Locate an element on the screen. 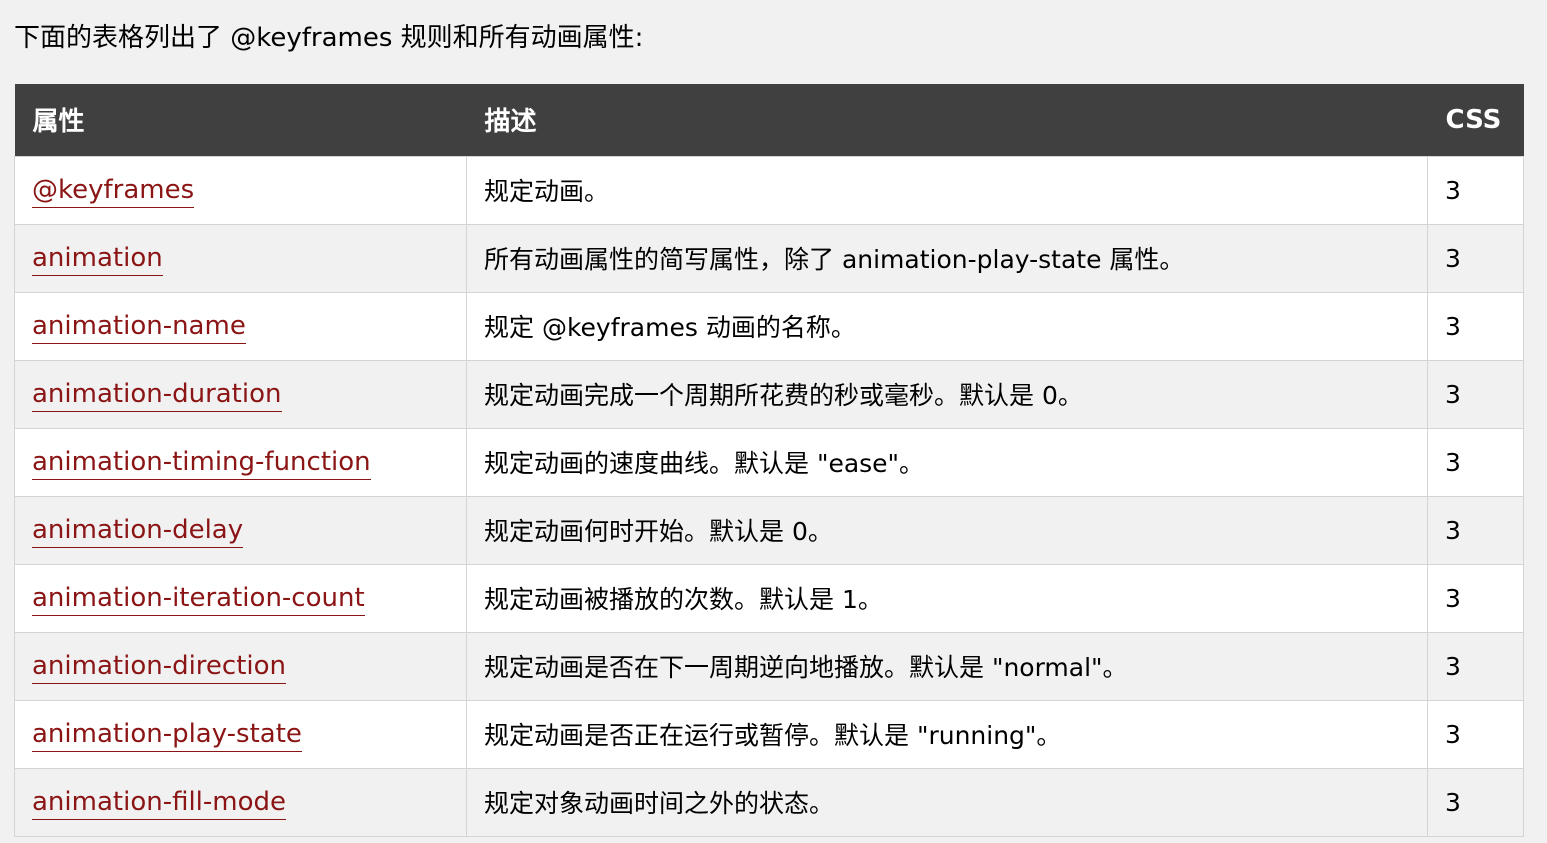 The image size is (1547, 843). header-property: 属性 is located at coordinates (58, 122).